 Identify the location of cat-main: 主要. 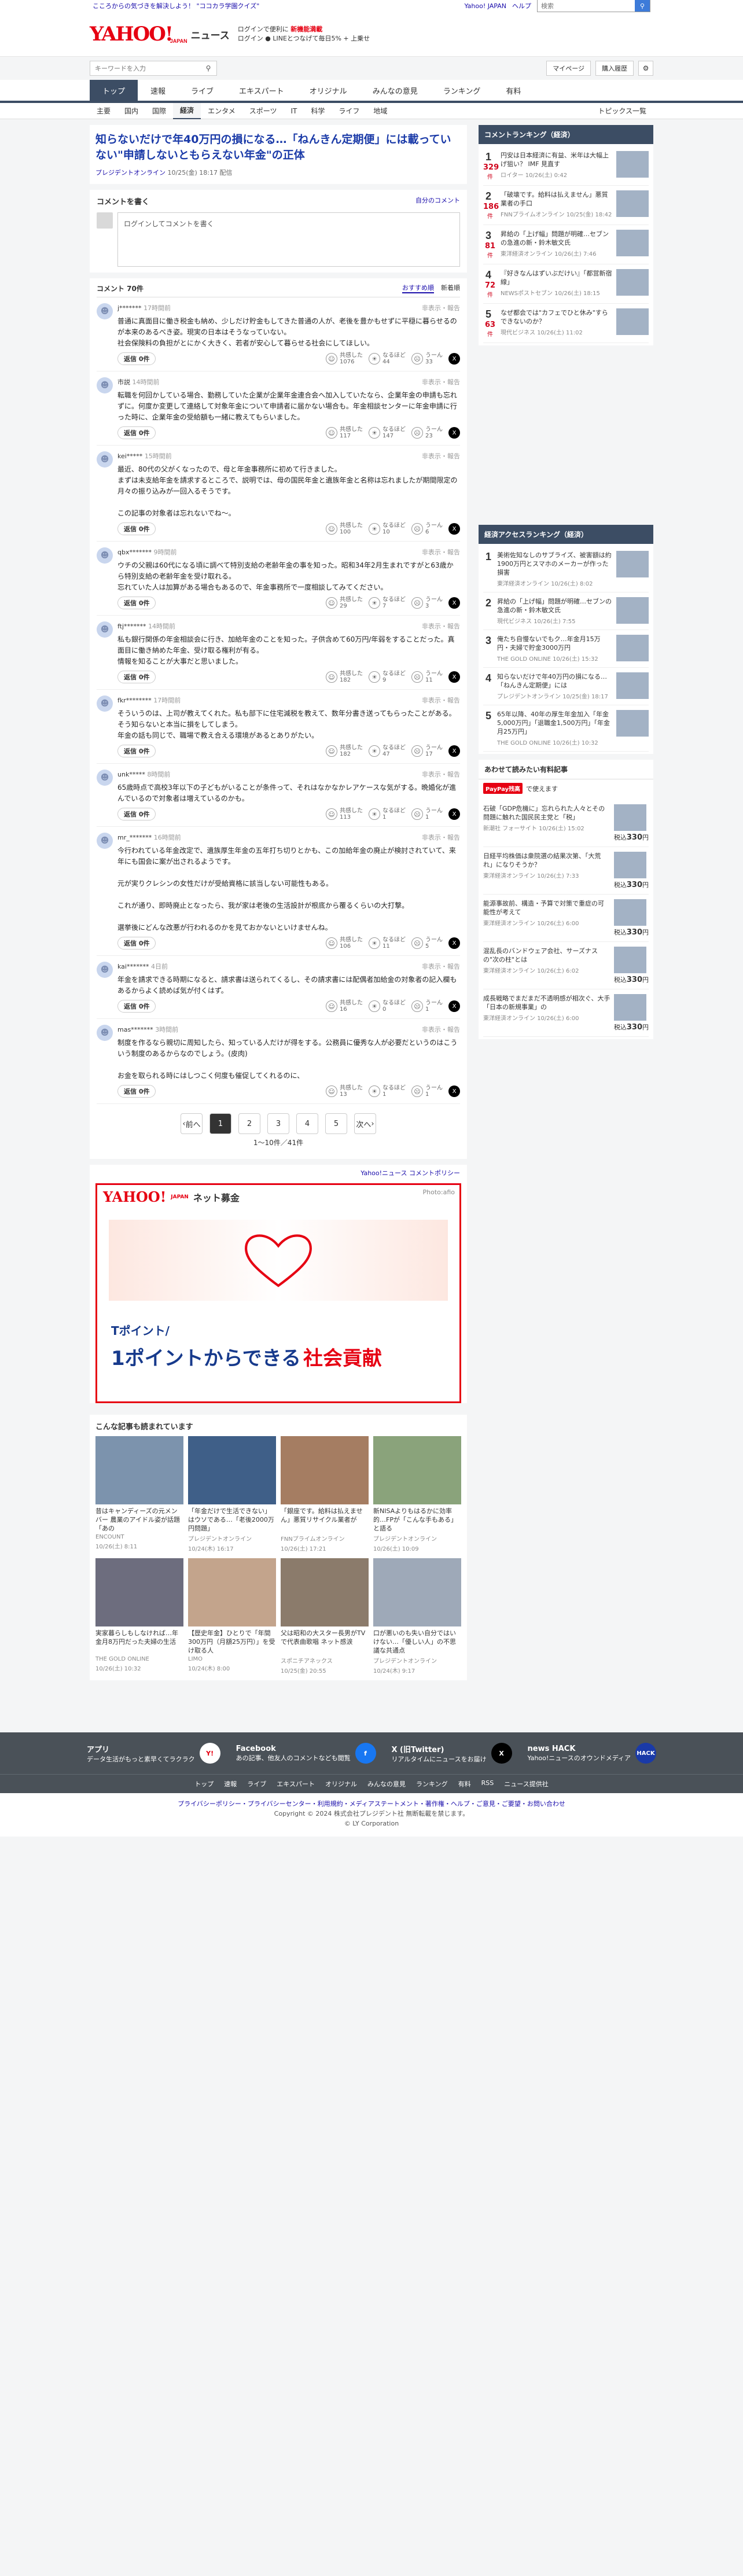
(103, 111).